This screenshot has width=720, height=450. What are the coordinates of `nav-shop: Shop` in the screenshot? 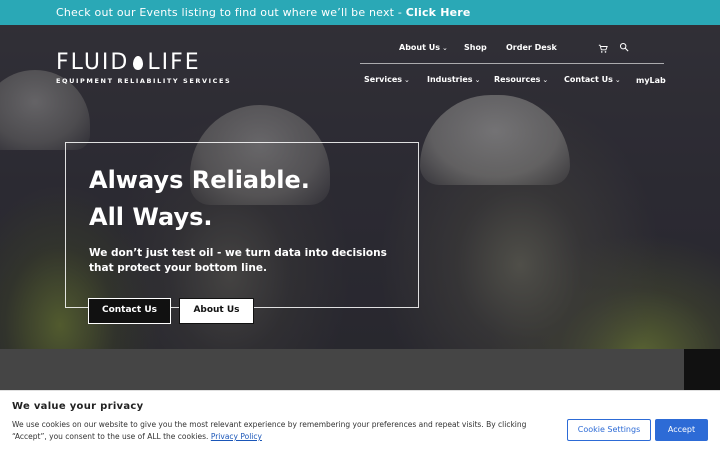 It's located at (475, 47).